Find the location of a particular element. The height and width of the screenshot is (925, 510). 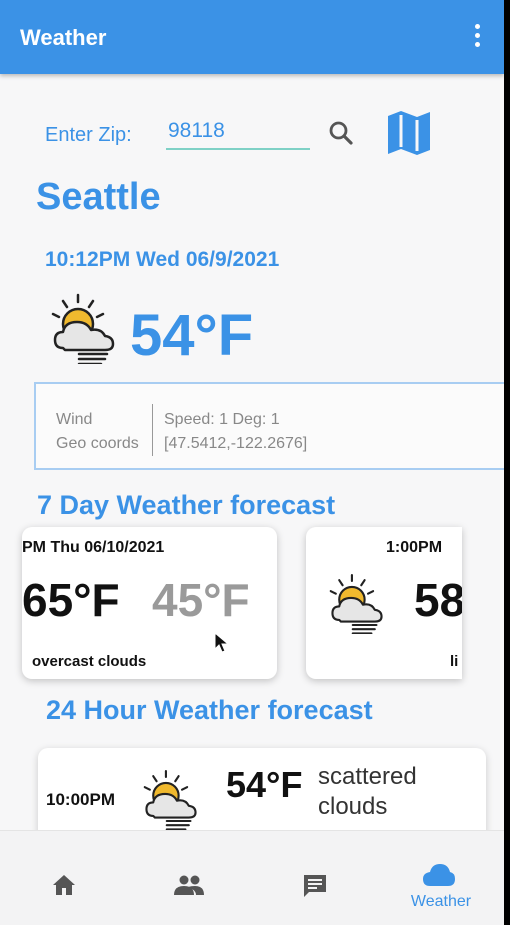

cloud-icon is located at coordinates (439, 875).